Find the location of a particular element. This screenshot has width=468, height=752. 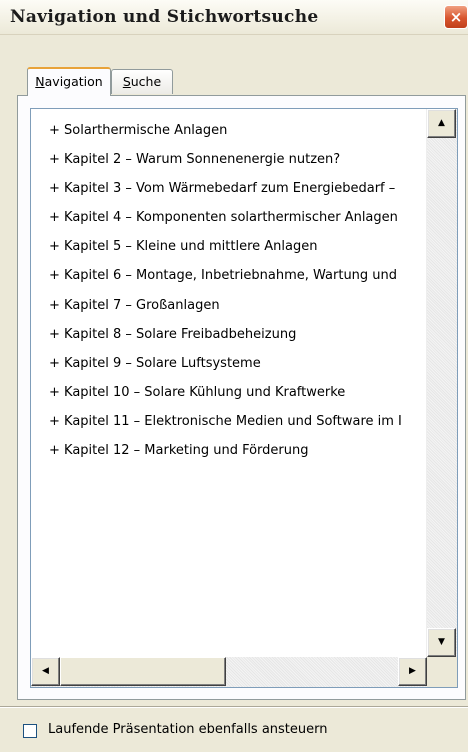

tree-item: + Kapitel 9 – Solare Luftsysteme is located at coordinates (240, 368).